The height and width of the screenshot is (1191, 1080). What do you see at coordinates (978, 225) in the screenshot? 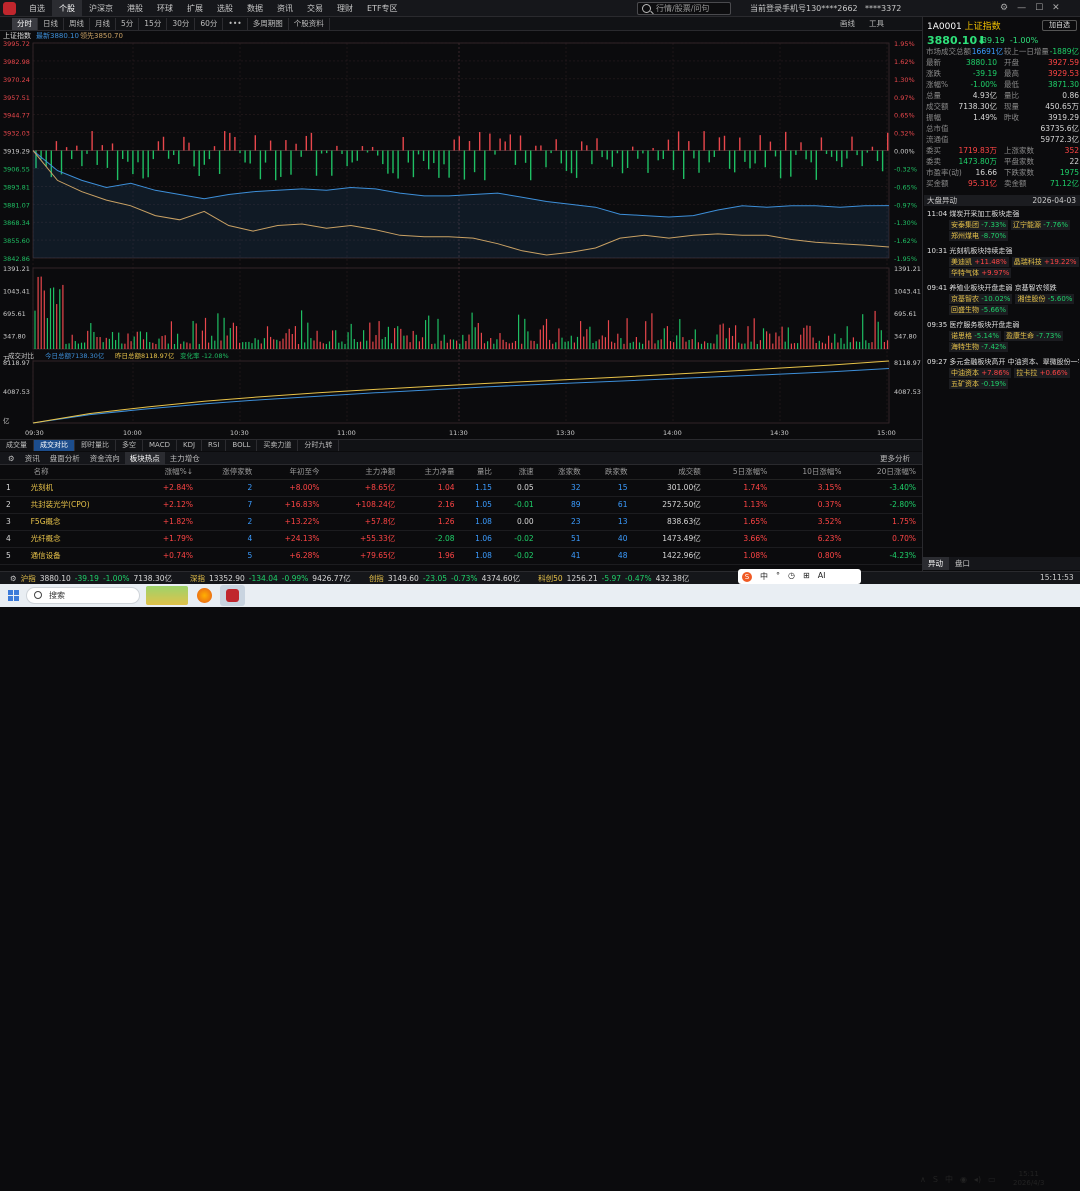
I see `event-stock: 安泰集团 -7.33%` at bounding box center [978, 225].